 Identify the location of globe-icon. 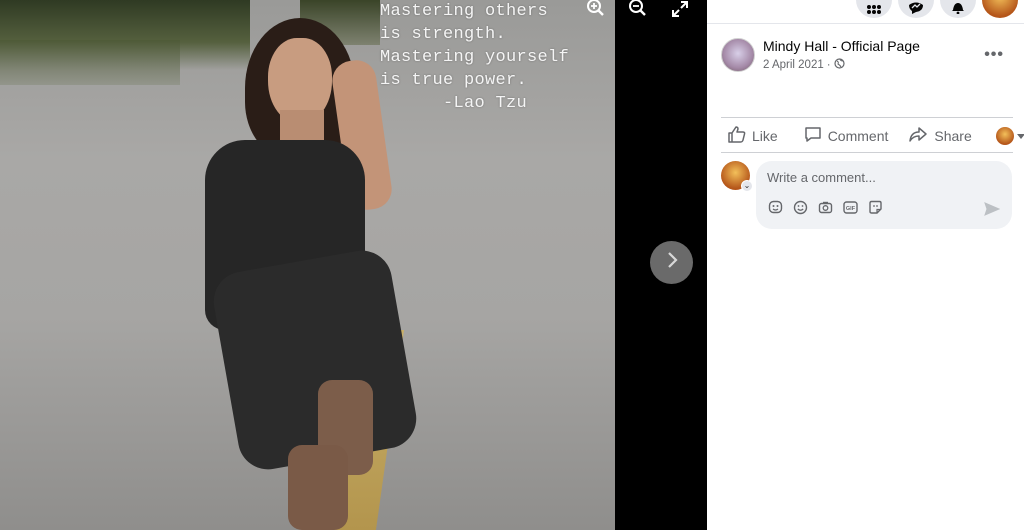
(839, 65).